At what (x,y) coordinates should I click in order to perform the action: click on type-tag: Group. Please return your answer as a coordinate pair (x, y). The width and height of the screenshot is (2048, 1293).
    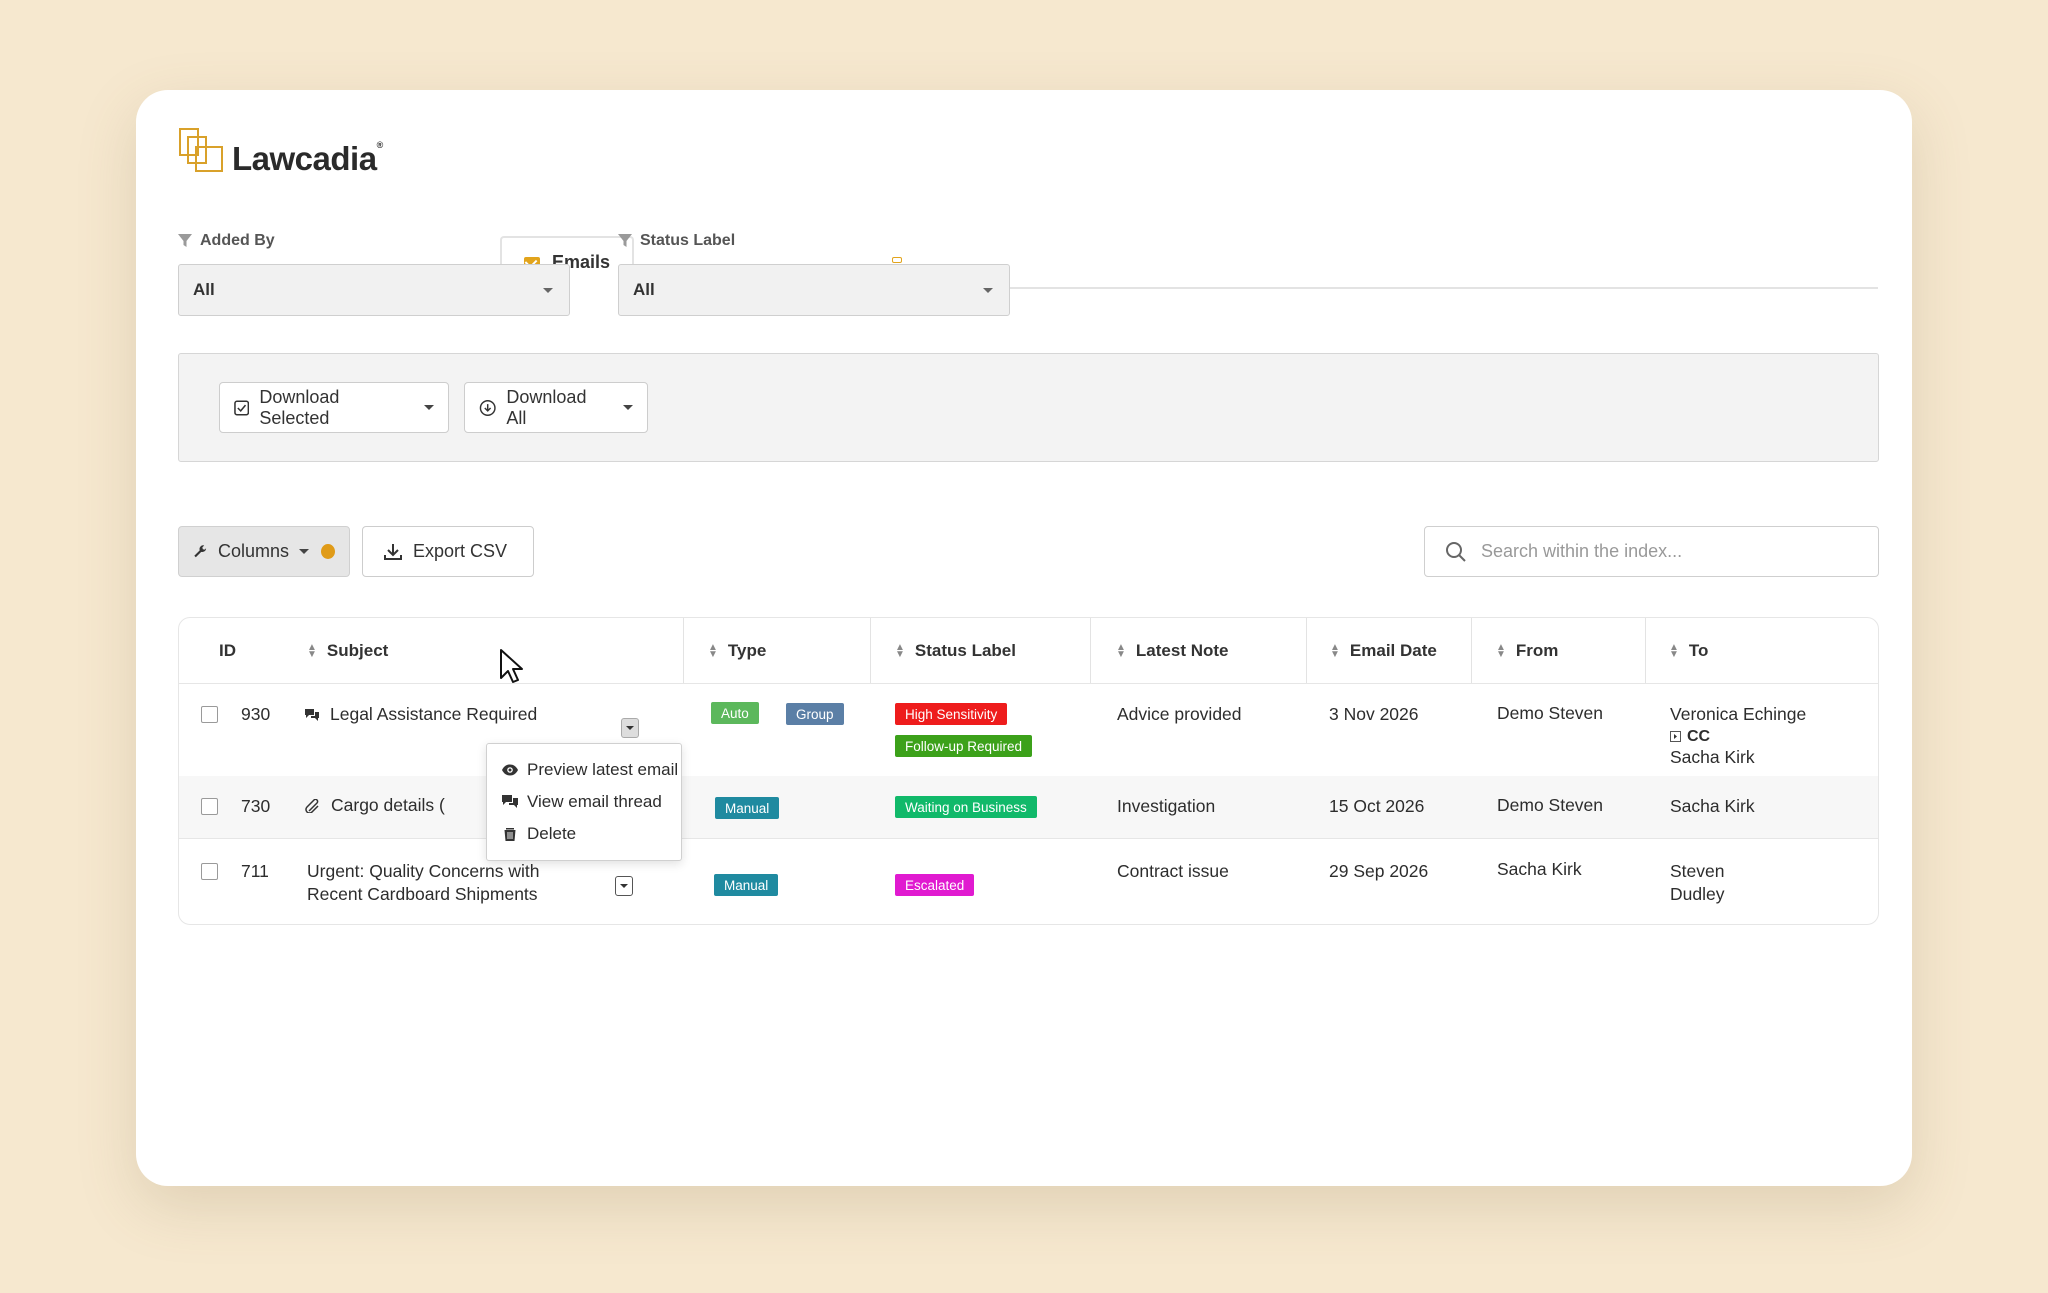
    Looking at the image, I should click on (815, 714).